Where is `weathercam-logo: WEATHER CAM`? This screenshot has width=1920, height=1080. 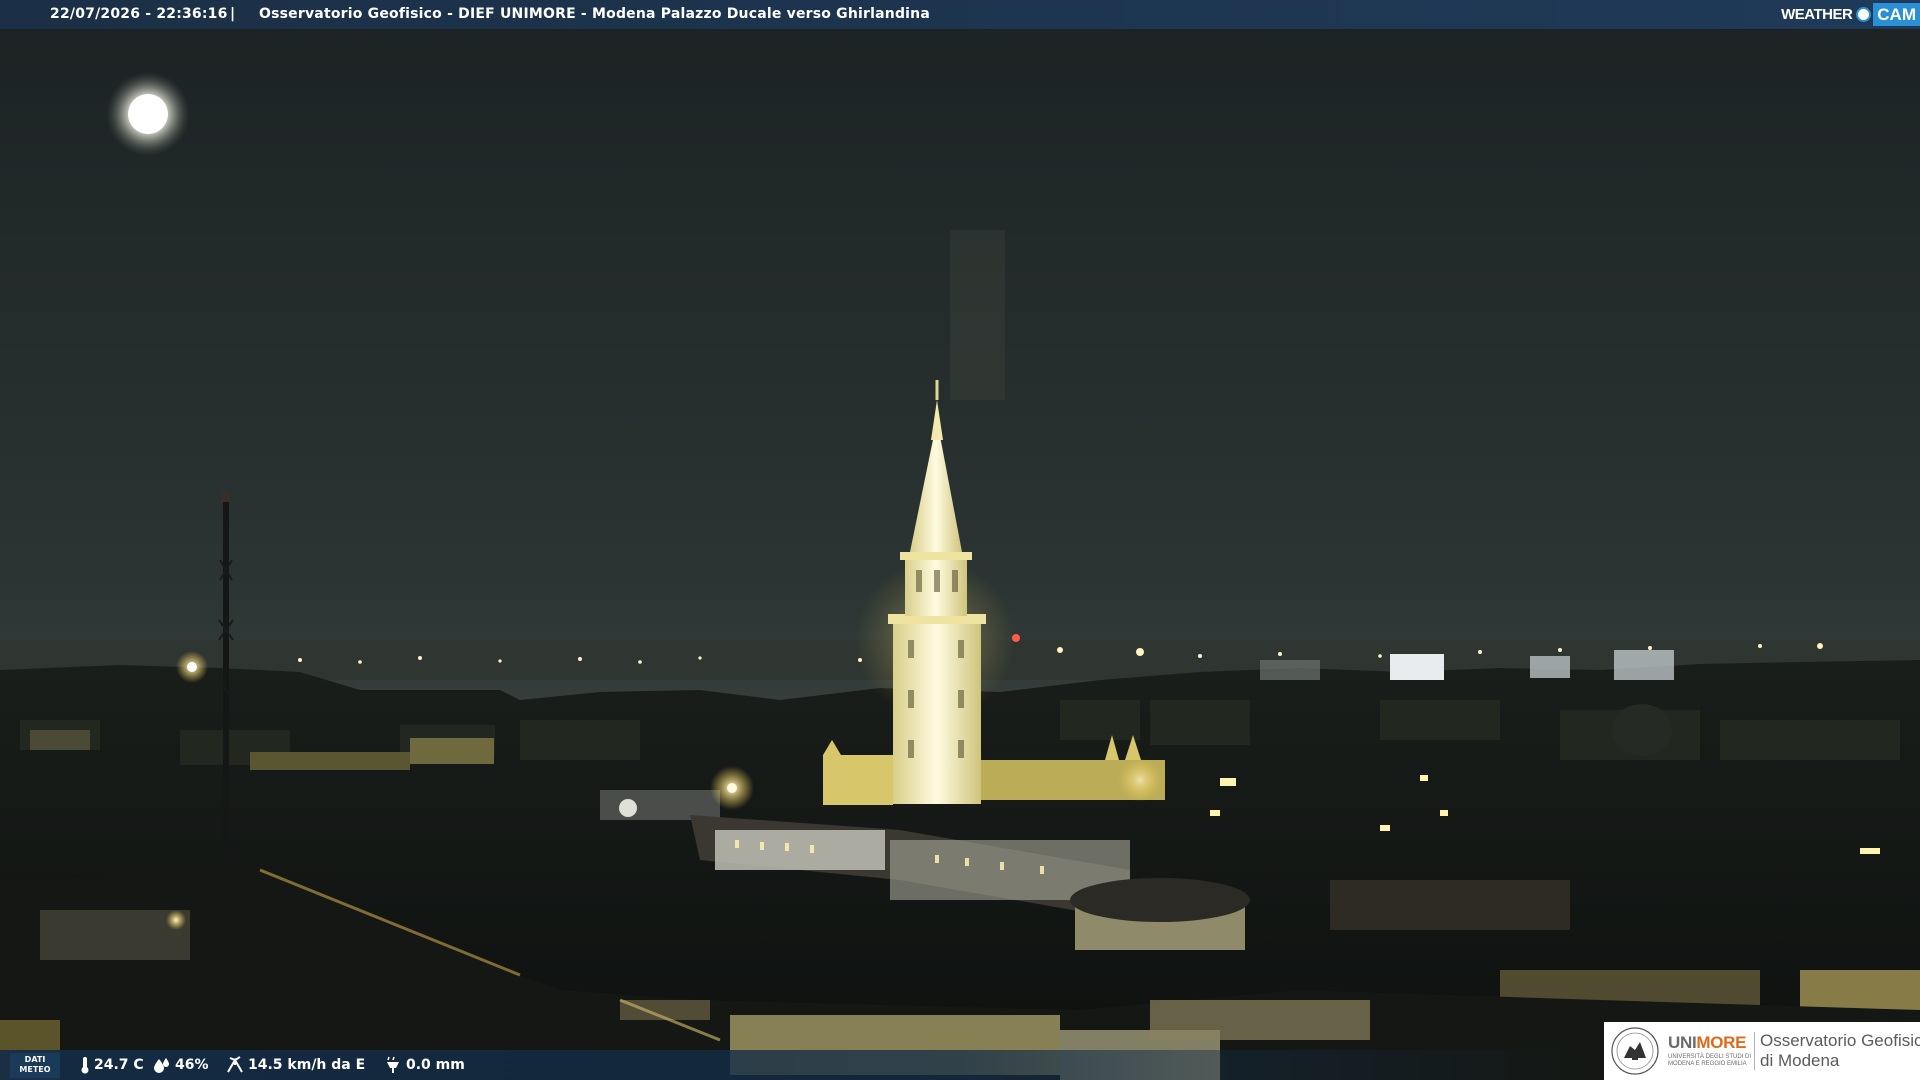
weathercam-logo: WEATHER CAM is located at coordinates (1850, 14).